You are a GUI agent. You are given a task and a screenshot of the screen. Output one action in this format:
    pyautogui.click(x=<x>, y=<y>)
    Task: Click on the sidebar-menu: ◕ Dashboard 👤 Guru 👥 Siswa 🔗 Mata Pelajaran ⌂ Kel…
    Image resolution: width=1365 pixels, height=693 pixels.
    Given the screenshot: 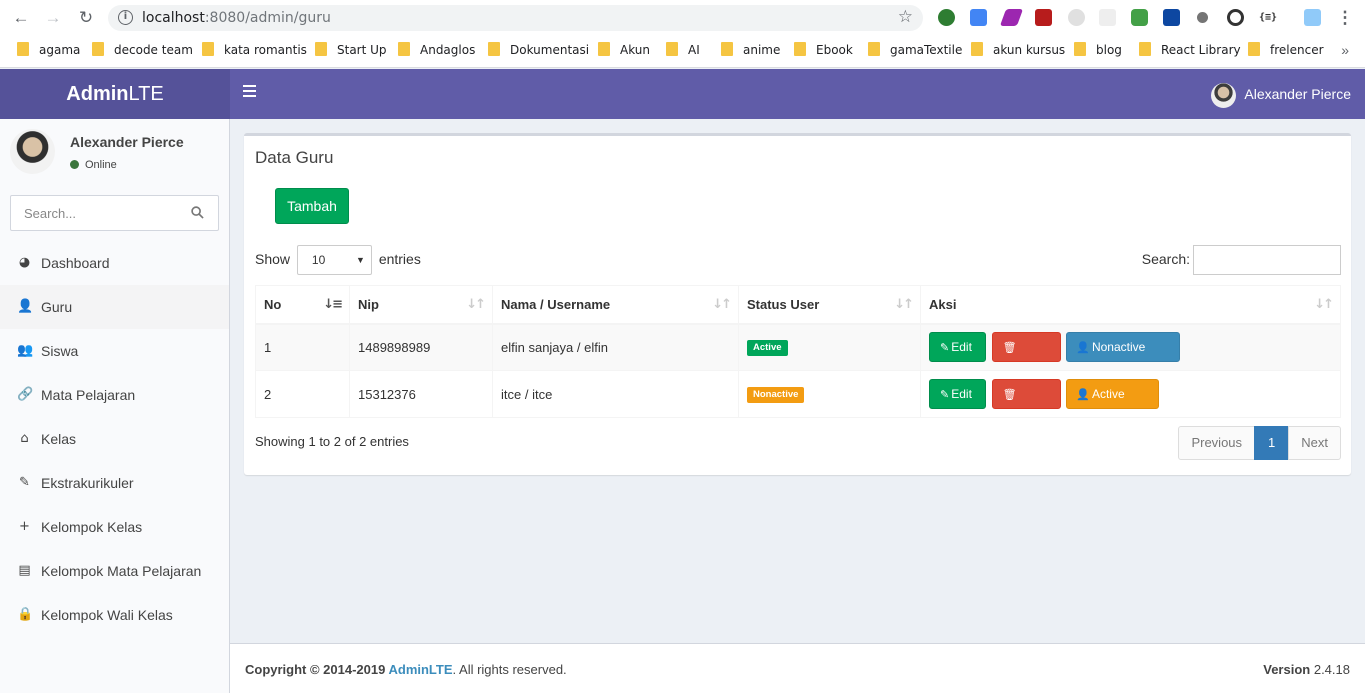 What is the action you would take?
    pyautogui.click(x=114, y=439)
    